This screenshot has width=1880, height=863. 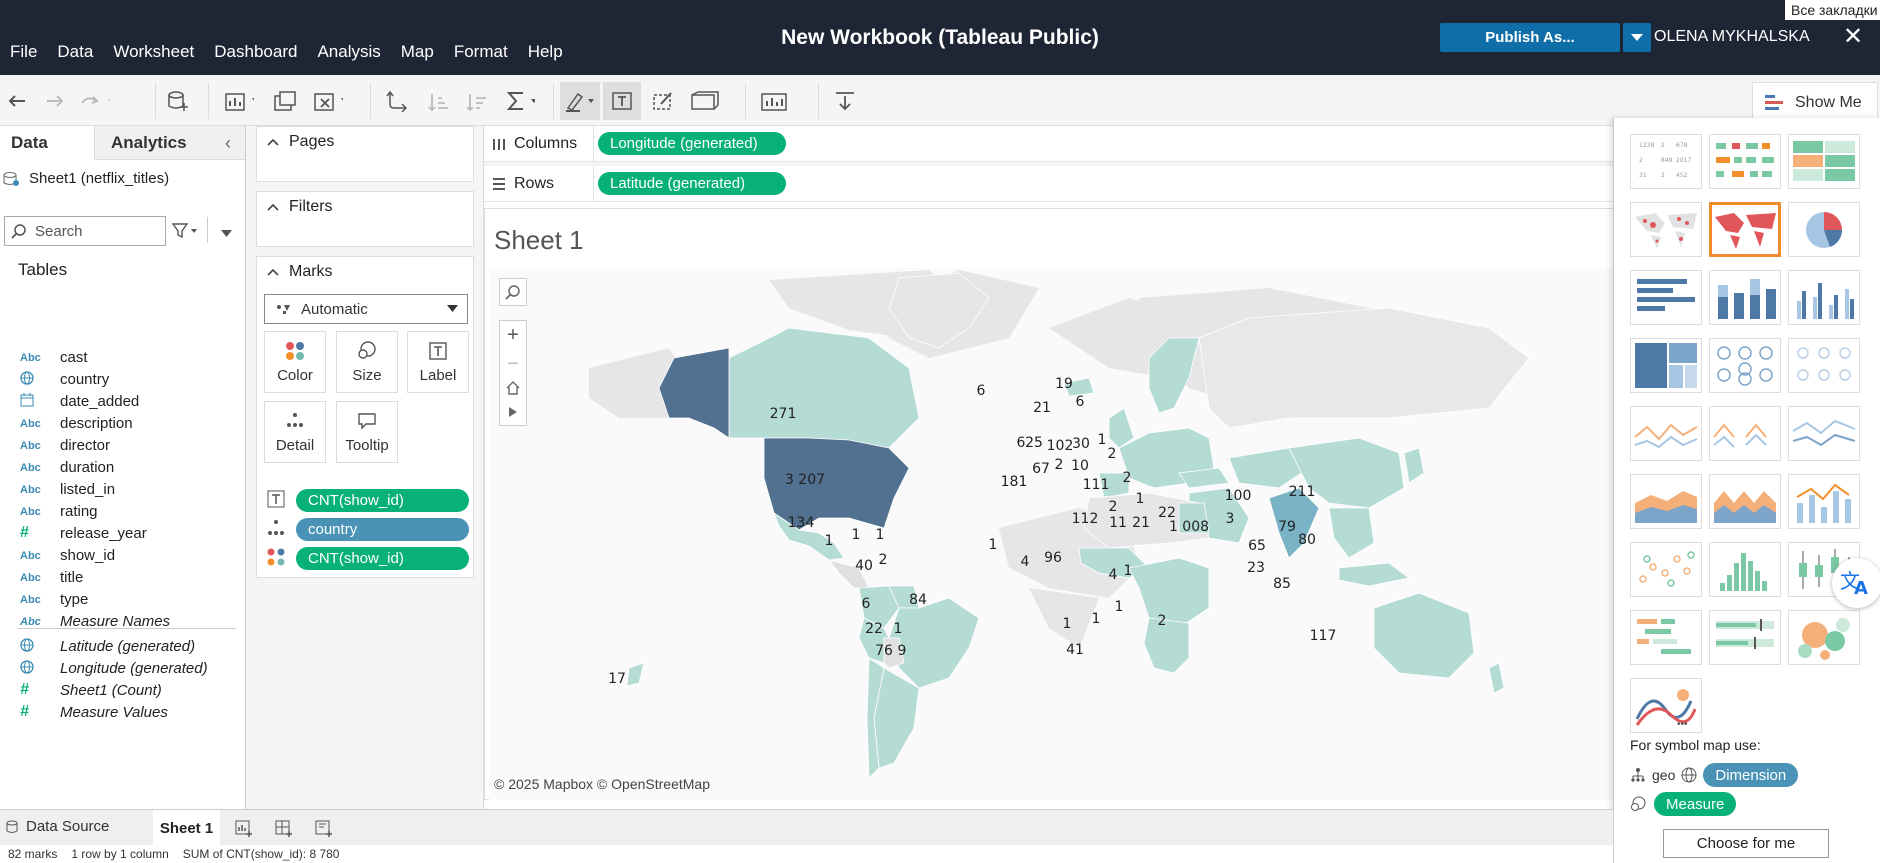 What do you see at coordinates (1824, 637) in the screenshot?
I see `packed-bubbles-thumb` at bounding box center [1824, 637].